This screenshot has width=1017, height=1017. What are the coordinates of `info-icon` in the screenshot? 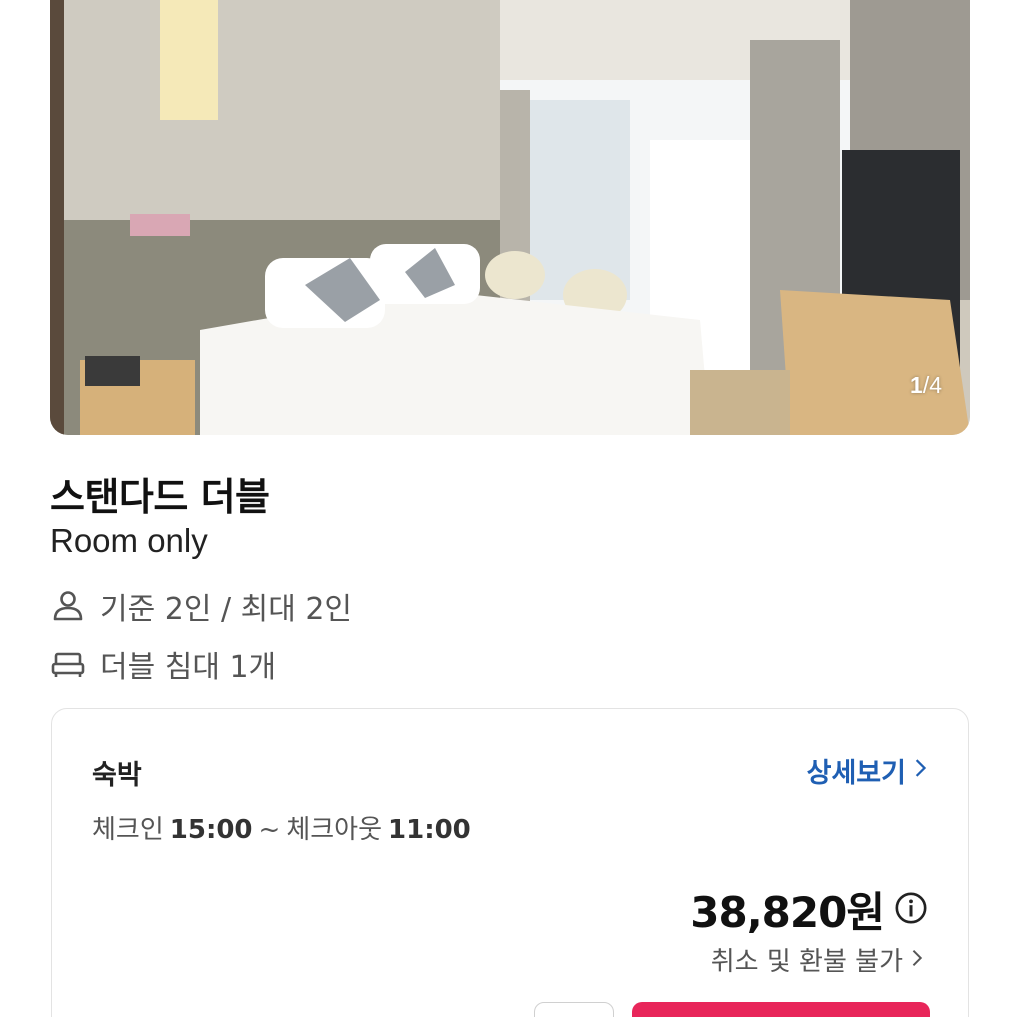 It's located at (911, 910).